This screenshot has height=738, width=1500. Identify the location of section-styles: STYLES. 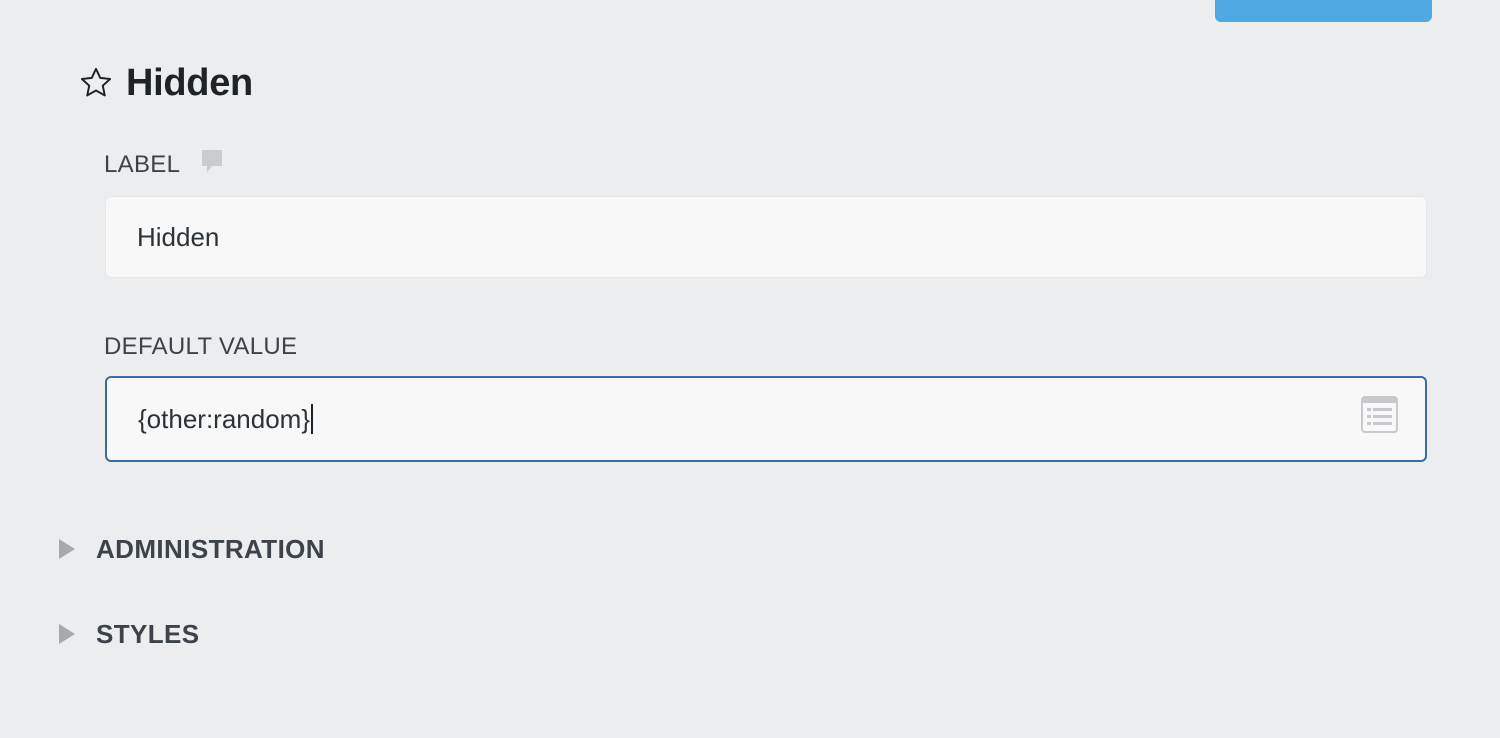
(129, 634).